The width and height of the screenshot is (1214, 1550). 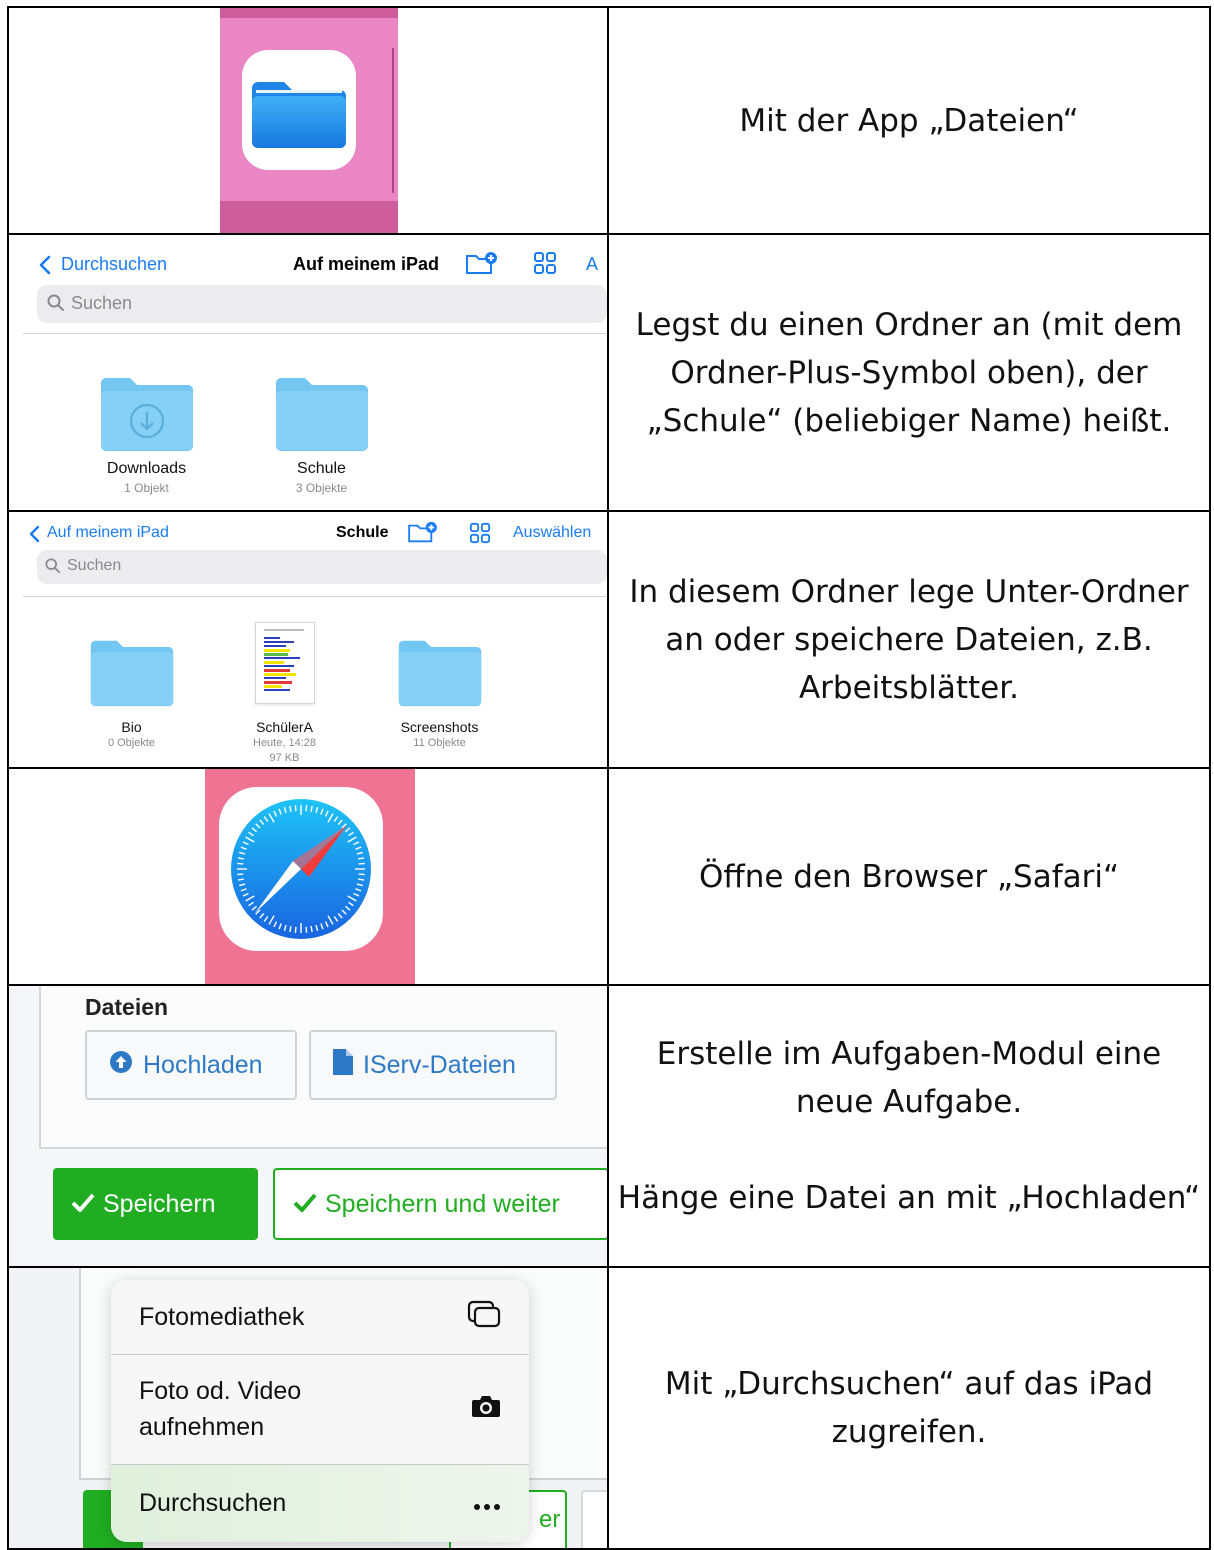 What do you see at coordinates (909, 876) in the screenshot?
I see `step-text-4: Öffne den Browser „Safari“` at bounding box center [909, 876].